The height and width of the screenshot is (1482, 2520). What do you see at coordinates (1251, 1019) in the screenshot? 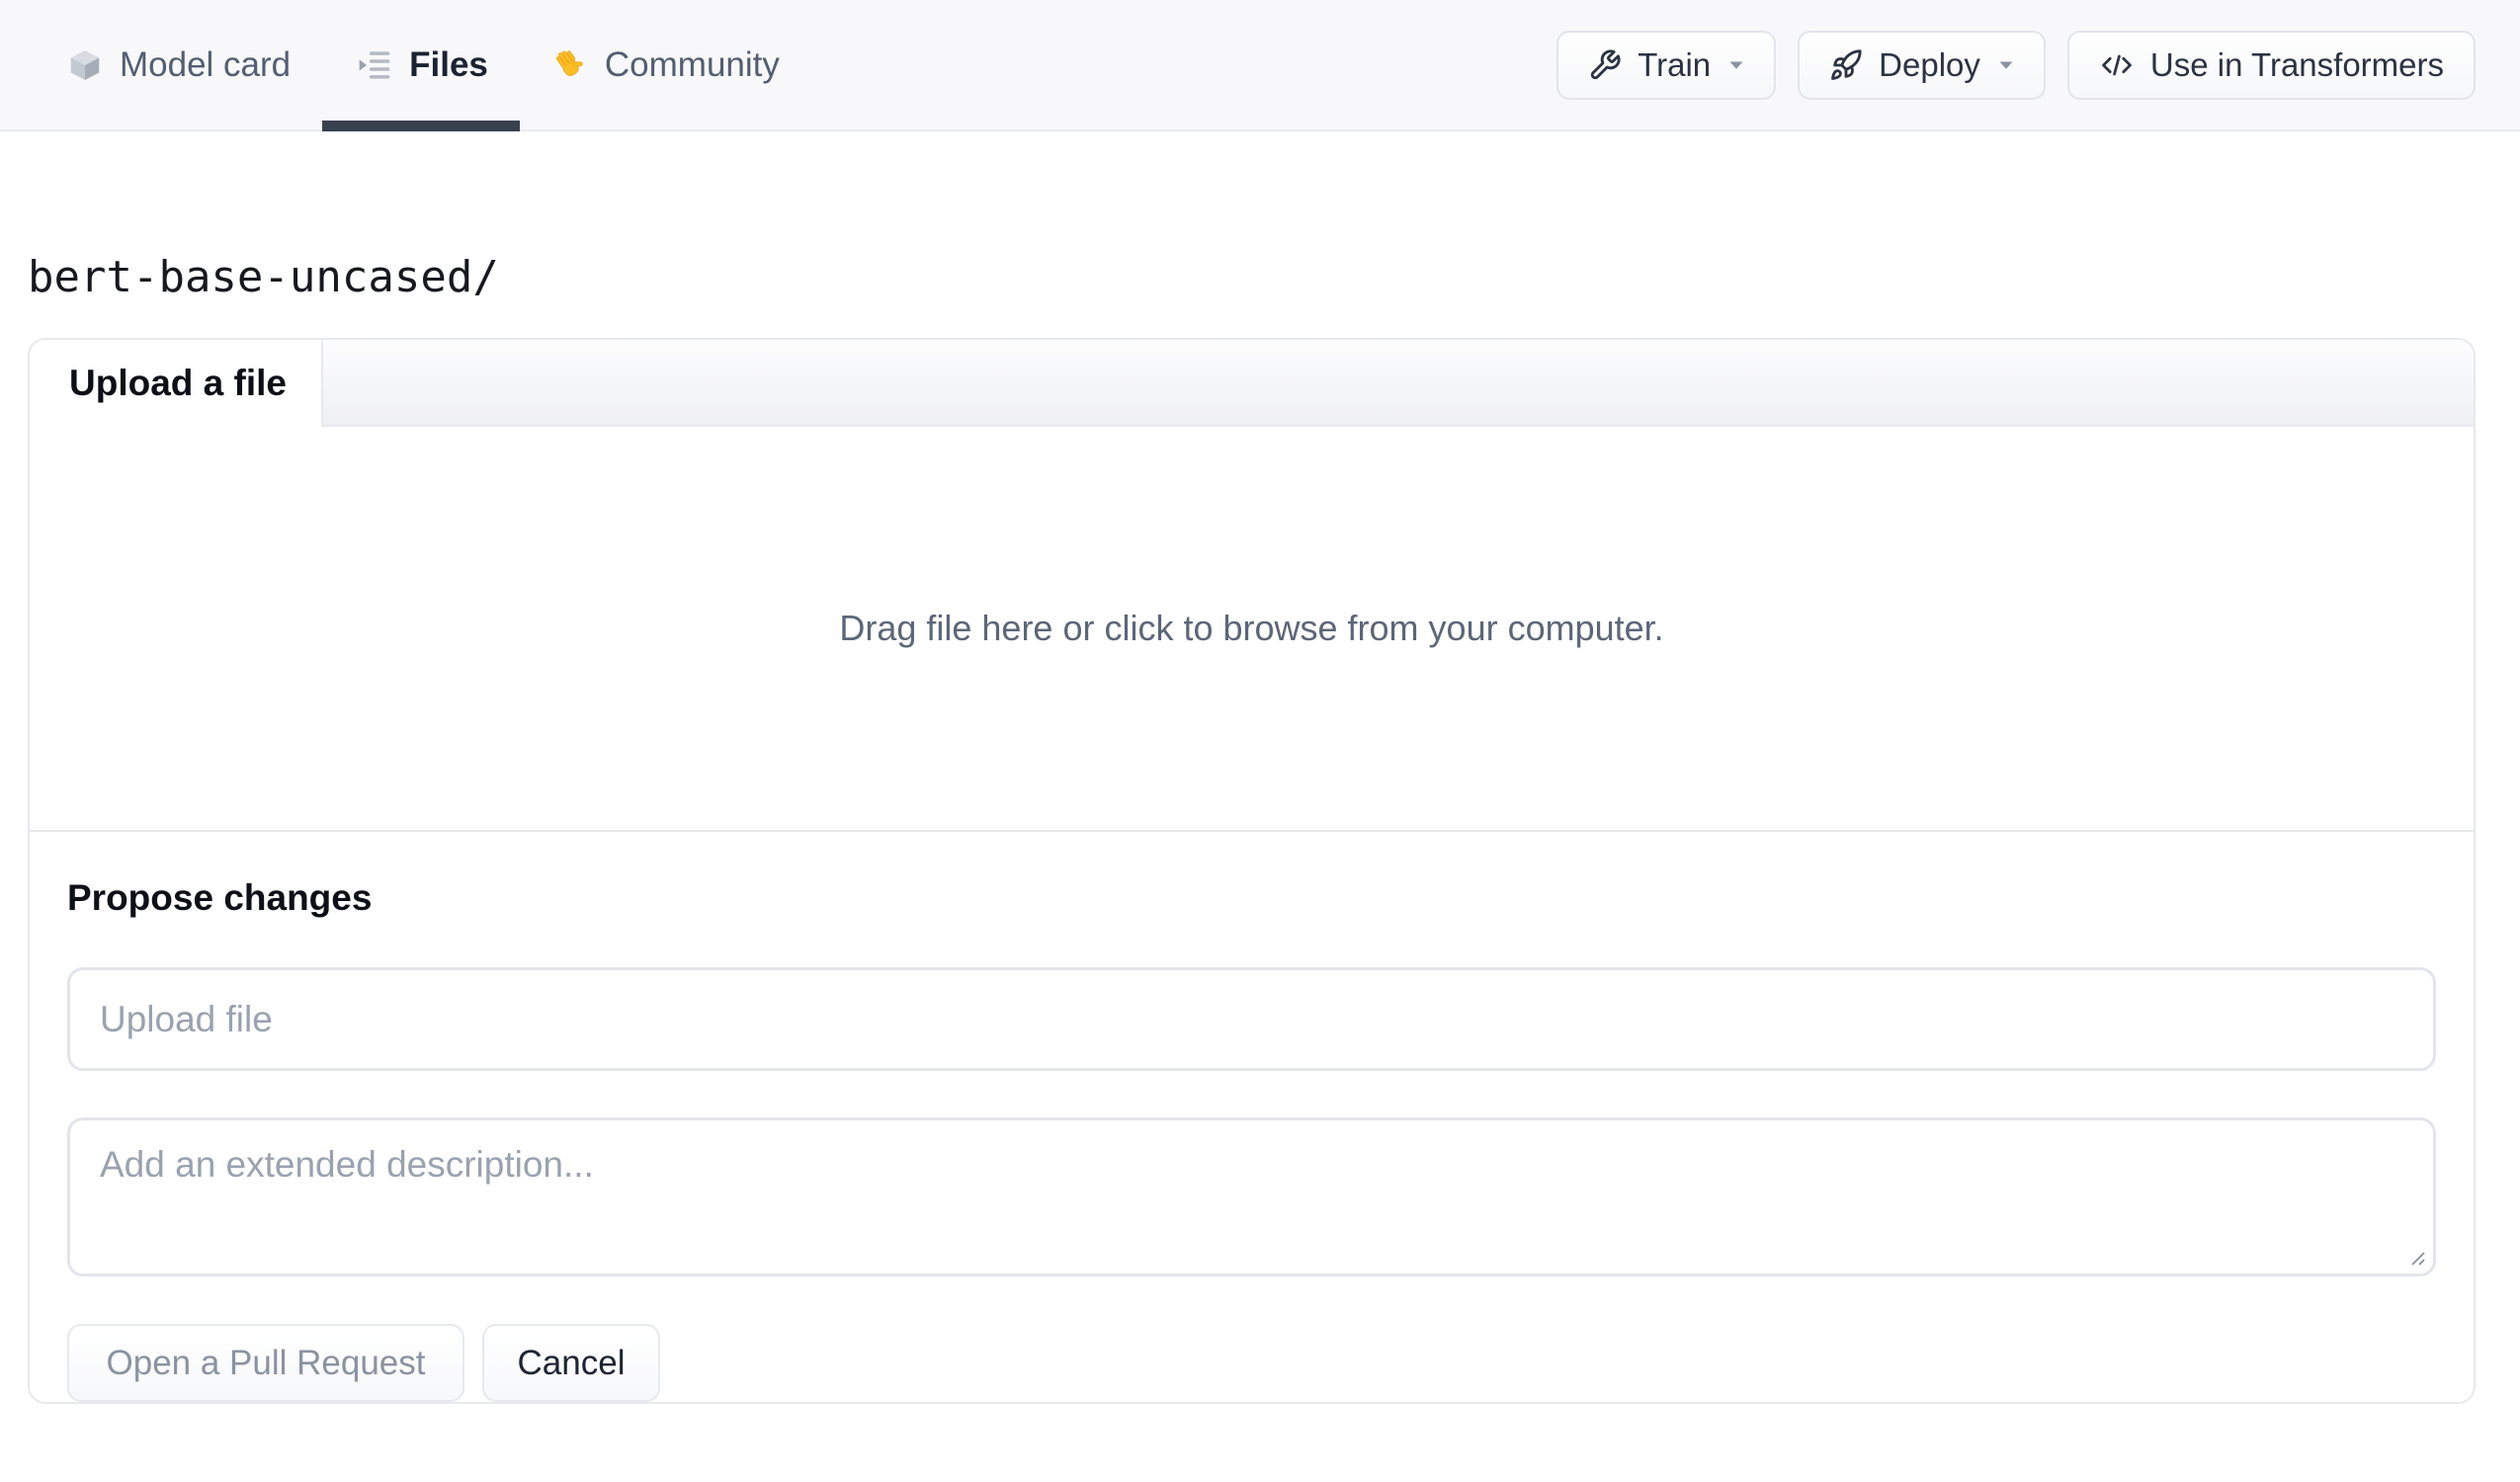
I see `upload-file-input` at bounding box center [1251, 1019].